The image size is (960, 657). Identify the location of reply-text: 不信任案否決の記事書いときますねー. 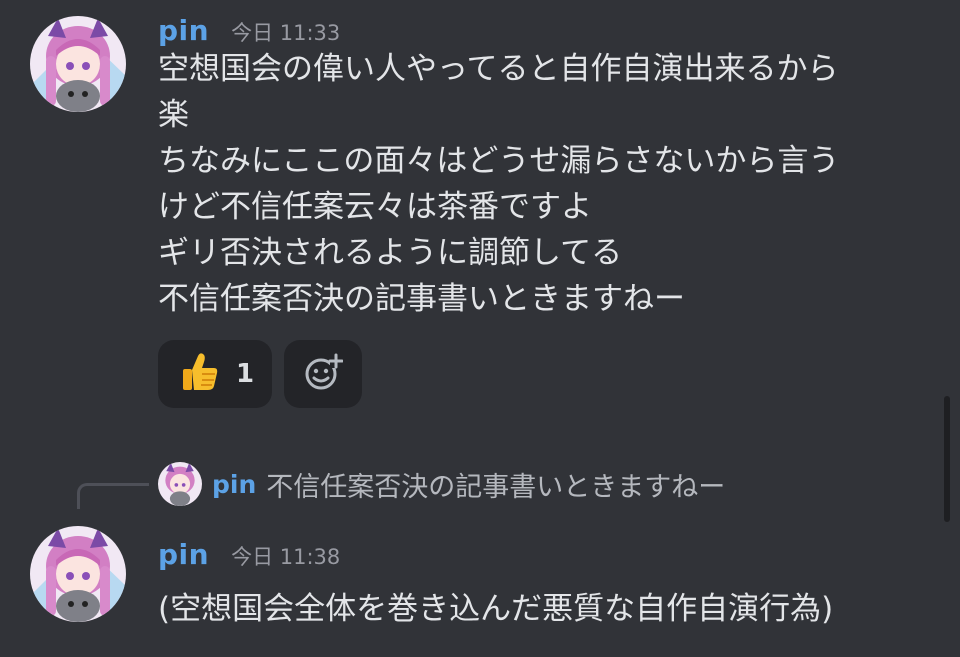
(495, 484).